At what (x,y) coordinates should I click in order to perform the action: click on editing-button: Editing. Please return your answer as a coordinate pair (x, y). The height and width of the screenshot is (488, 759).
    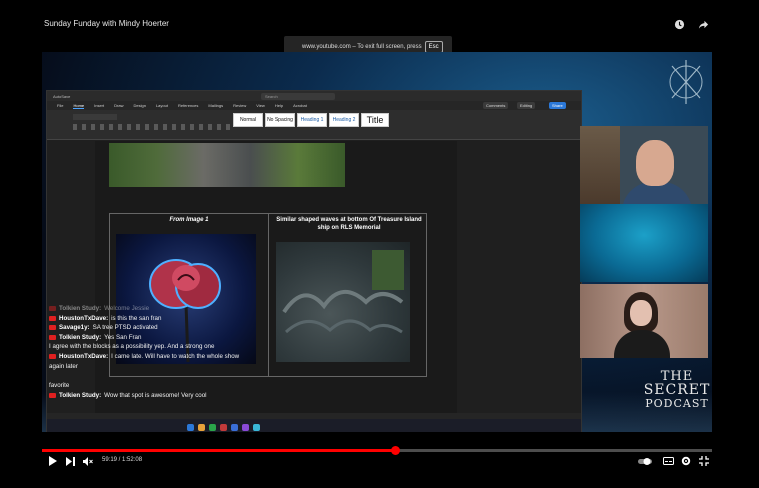
    Looking at the image, I should click on (526, 105).